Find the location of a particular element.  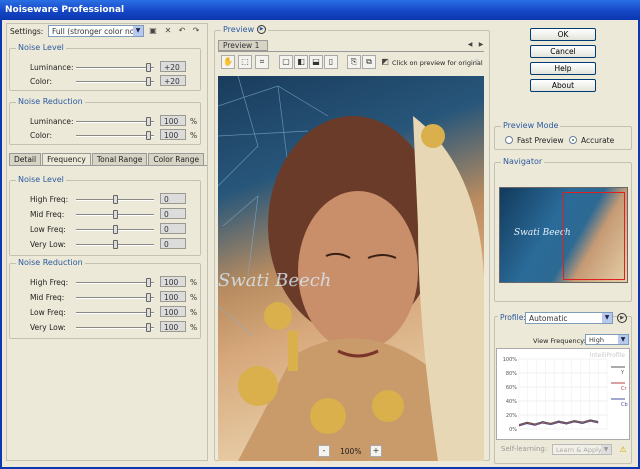

window-title: Noiseware Professional is located at coordinates (320, 10).